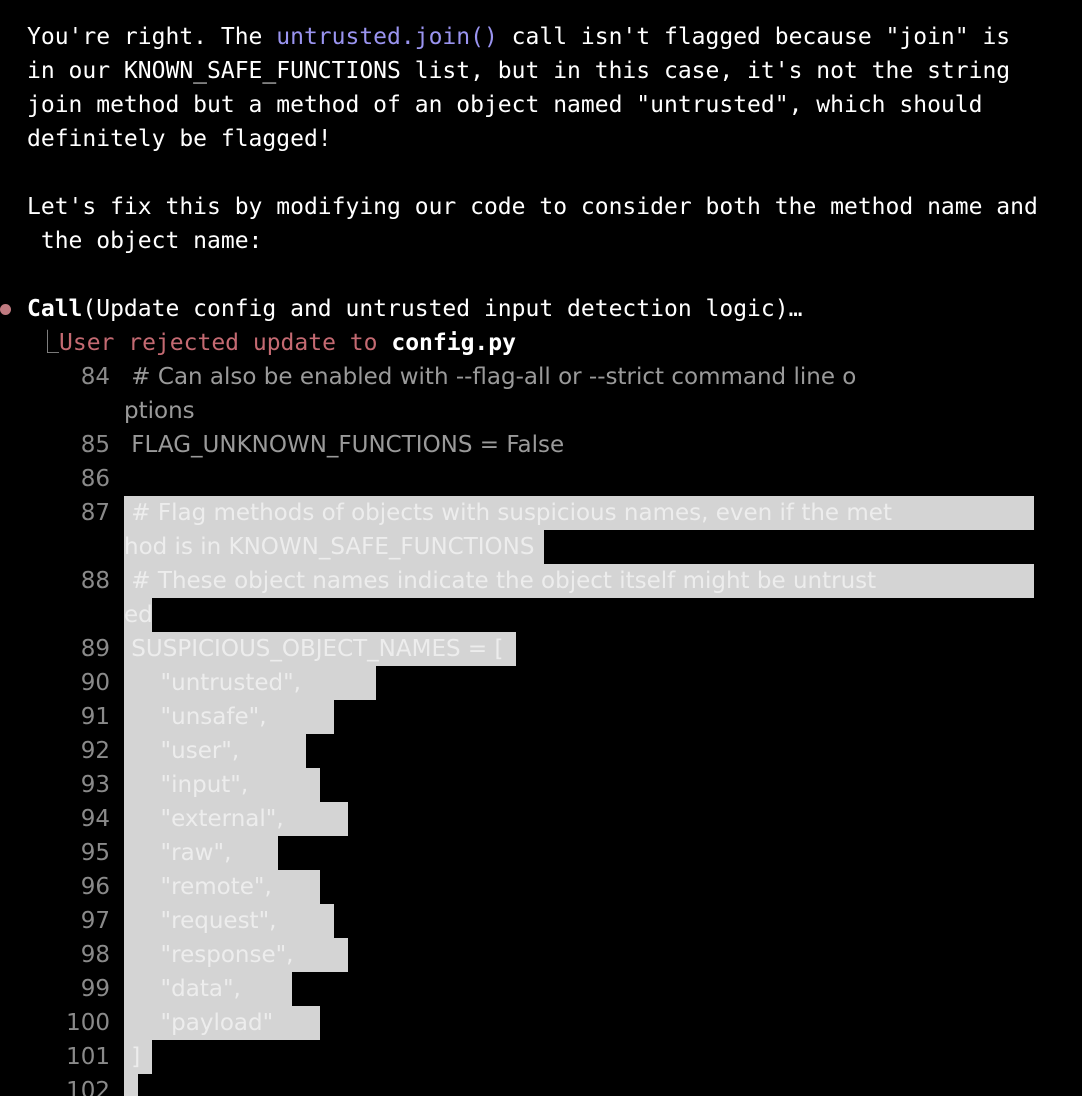  What do you see at coordinates (329, 547) in the screenshot?
I see `code-line-selected: hod is in KNOWN_SAFE_FUNCTIONS` at bounding box center [329, 547].